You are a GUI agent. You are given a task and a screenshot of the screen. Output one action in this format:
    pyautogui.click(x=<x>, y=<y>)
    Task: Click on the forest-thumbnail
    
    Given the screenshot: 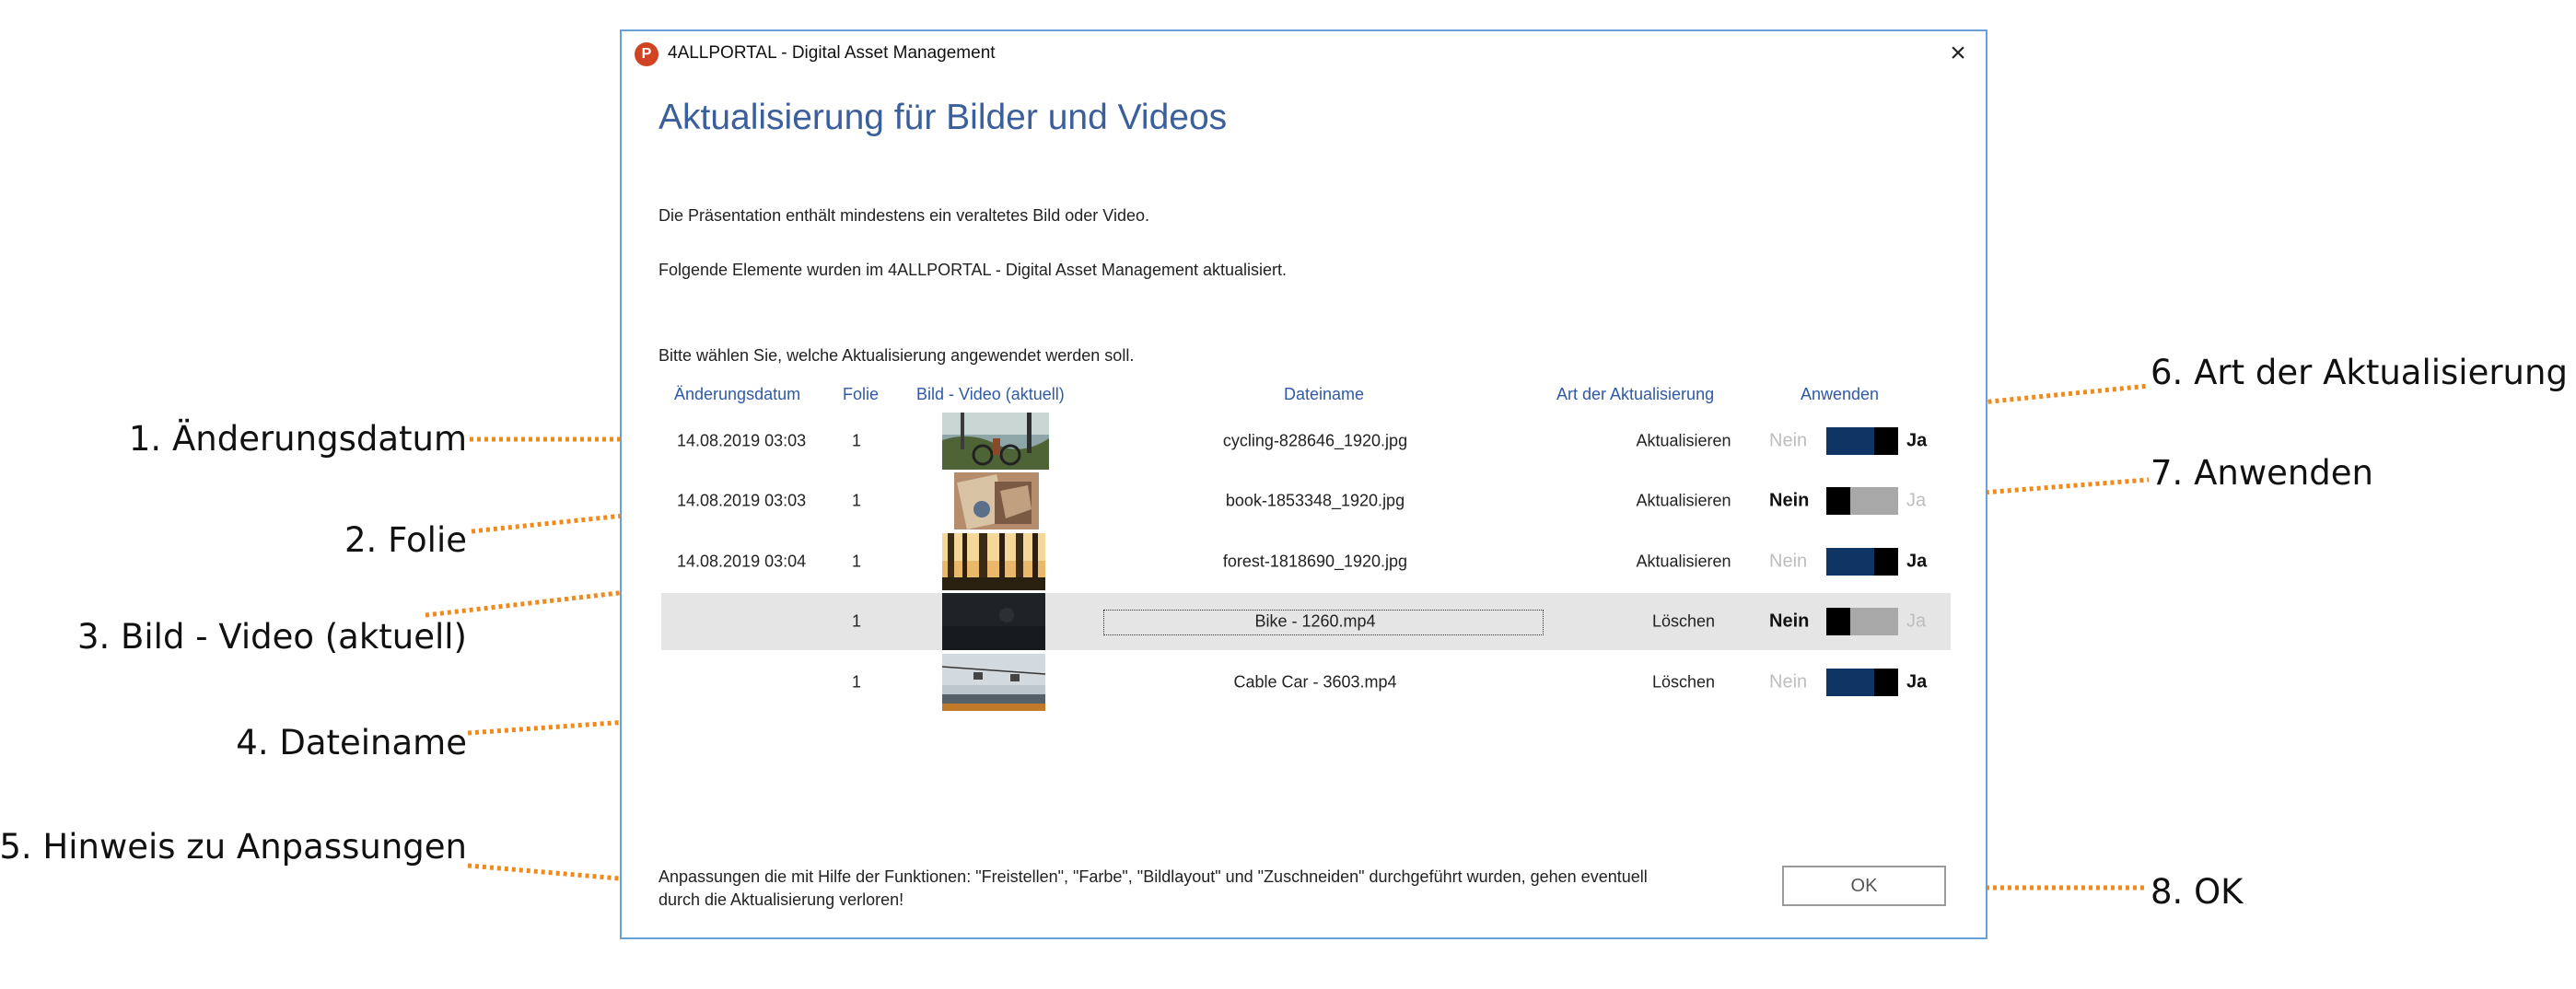 What is the action you would take?
    pyautogui.click(x=993, y=561)
    